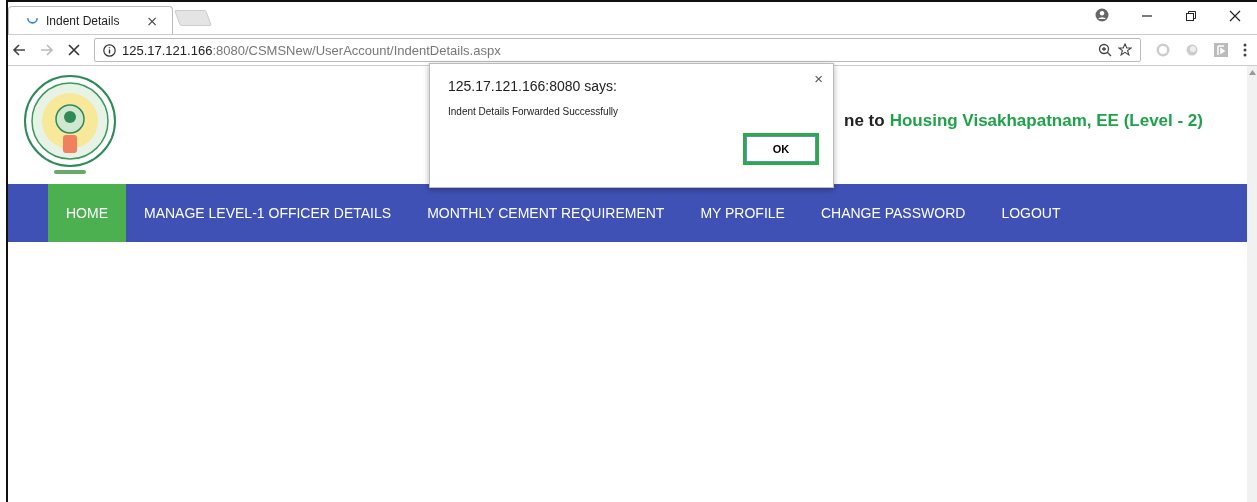  I want to click on close-icon, so click(1235, 16).